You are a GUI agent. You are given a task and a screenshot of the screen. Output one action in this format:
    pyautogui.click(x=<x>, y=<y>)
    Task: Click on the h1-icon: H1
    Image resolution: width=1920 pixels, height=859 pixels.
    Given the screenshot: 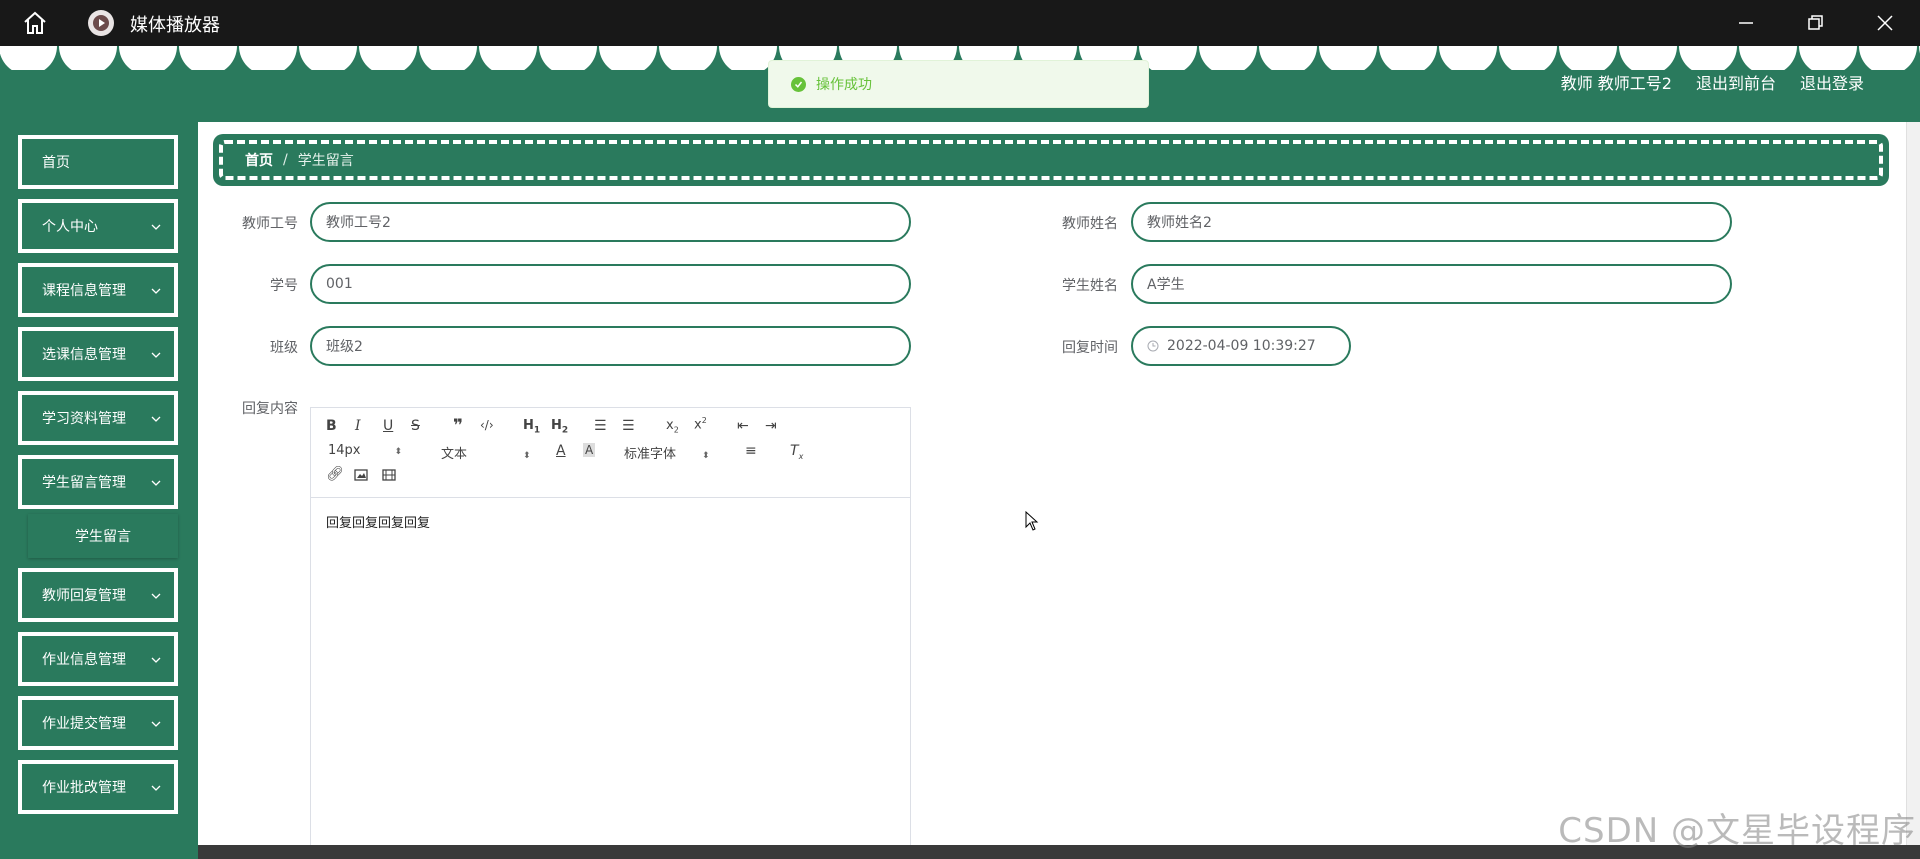 What is the action you would take?
    pyautogui.click(x=531, y=427)
    